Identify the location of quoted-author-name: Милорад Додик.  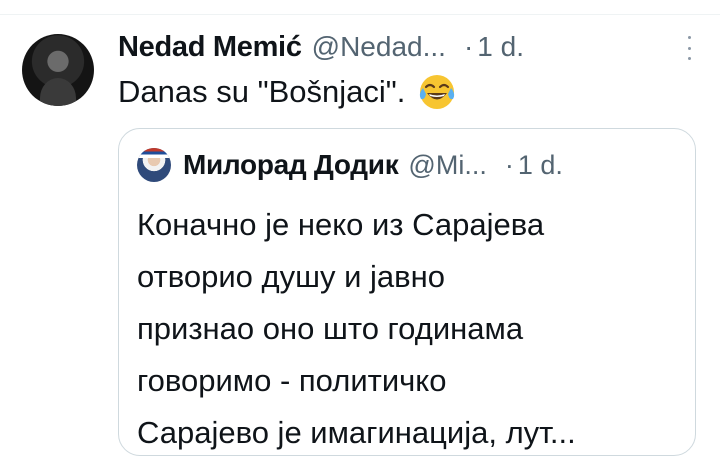
(291, 164).